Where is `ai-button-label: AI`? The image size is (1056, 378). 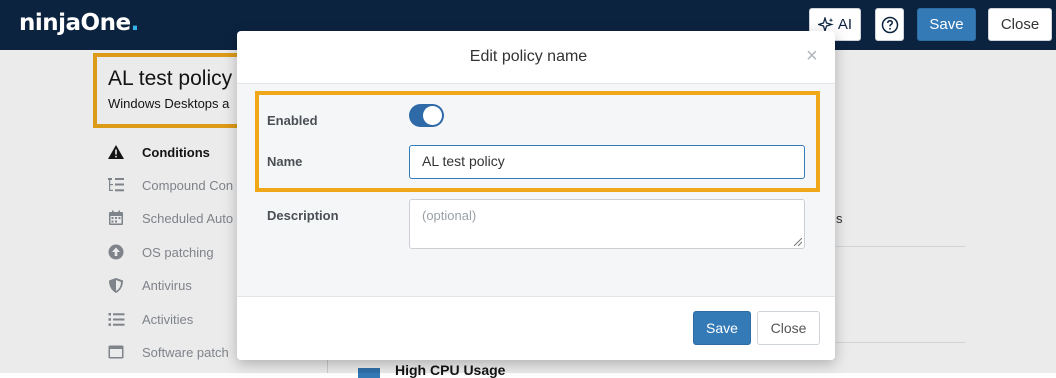
ai-button-label: AI is located at coordinates (845, 24).